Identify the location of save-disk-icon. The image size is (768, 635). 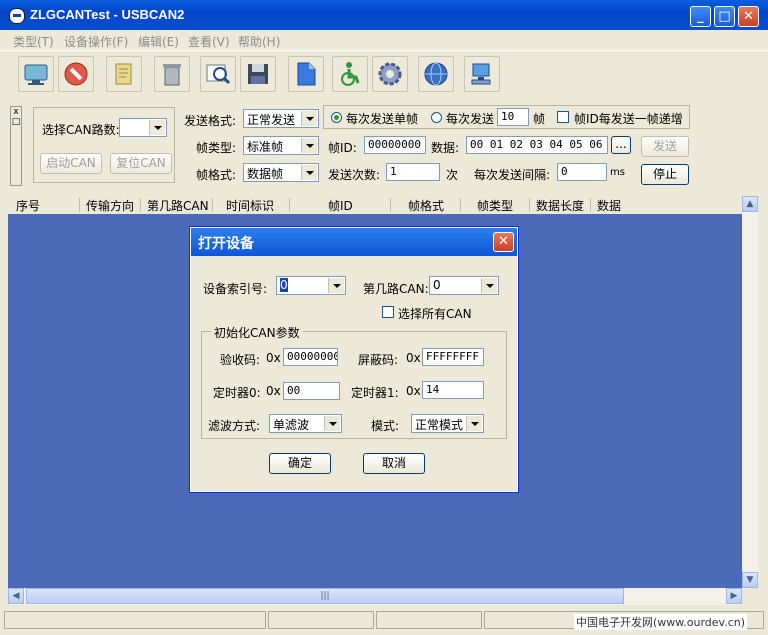
(258, 74).